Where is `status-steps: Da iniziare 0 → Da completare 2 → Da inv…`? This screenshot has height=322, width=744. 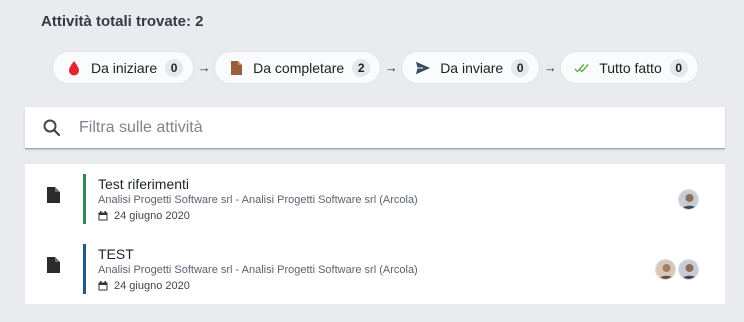
status-steps: Da iniziare 0 → Da completare 2 → Da inv… is located at coordinates (375, 67).